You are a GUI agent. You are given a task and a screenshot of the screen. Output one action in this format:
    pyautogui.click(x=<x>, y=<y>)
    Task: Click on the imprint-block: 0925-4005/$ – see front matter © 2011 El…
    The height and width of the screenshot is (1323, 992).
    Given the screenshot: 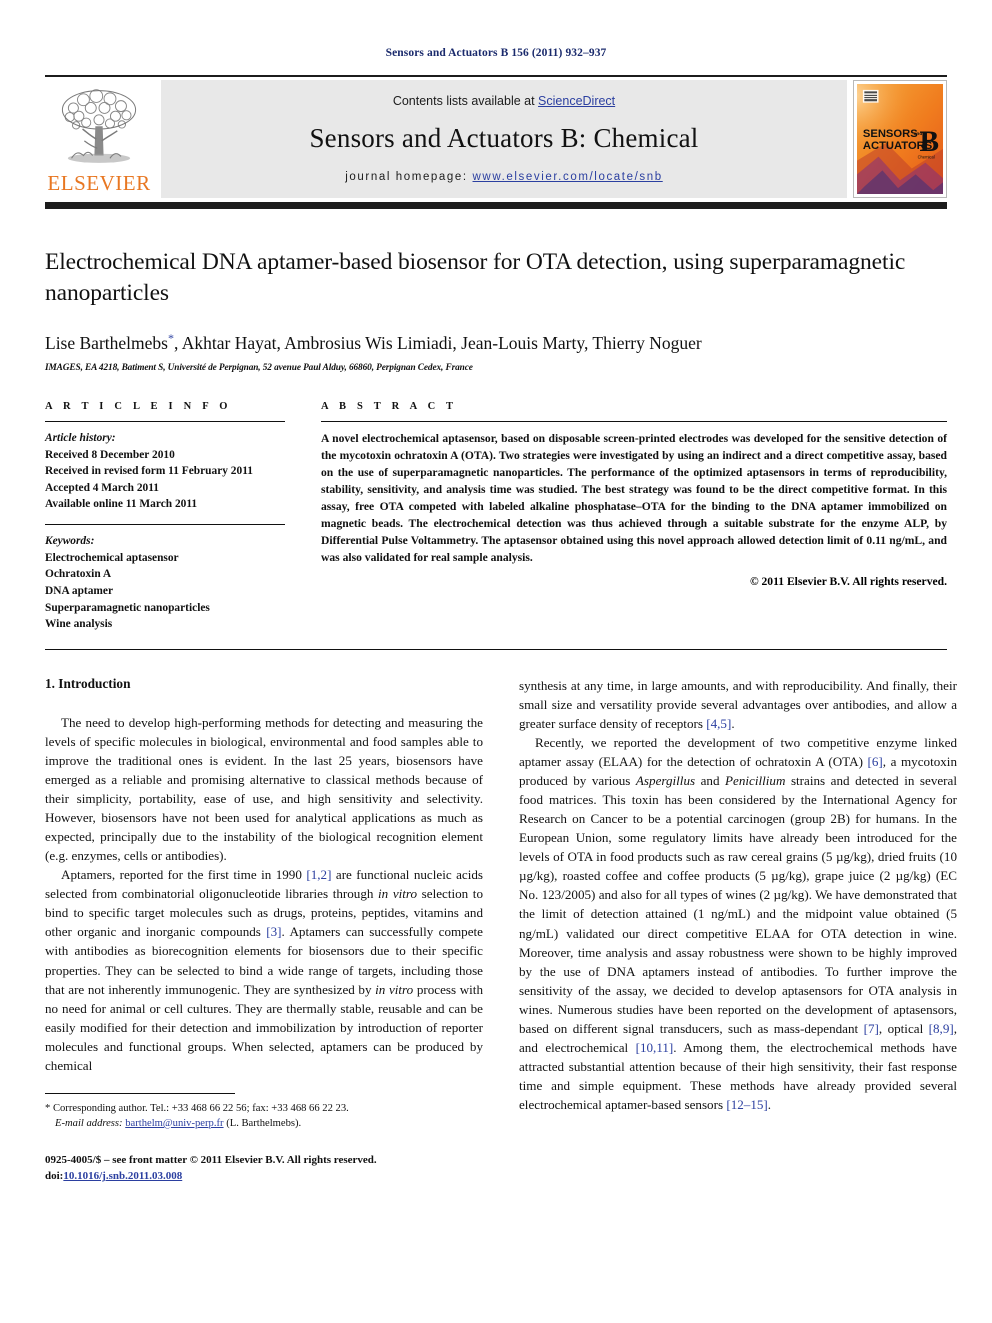 What is the action you would take?
    pyautogui.click(x=264, y=1168)
    